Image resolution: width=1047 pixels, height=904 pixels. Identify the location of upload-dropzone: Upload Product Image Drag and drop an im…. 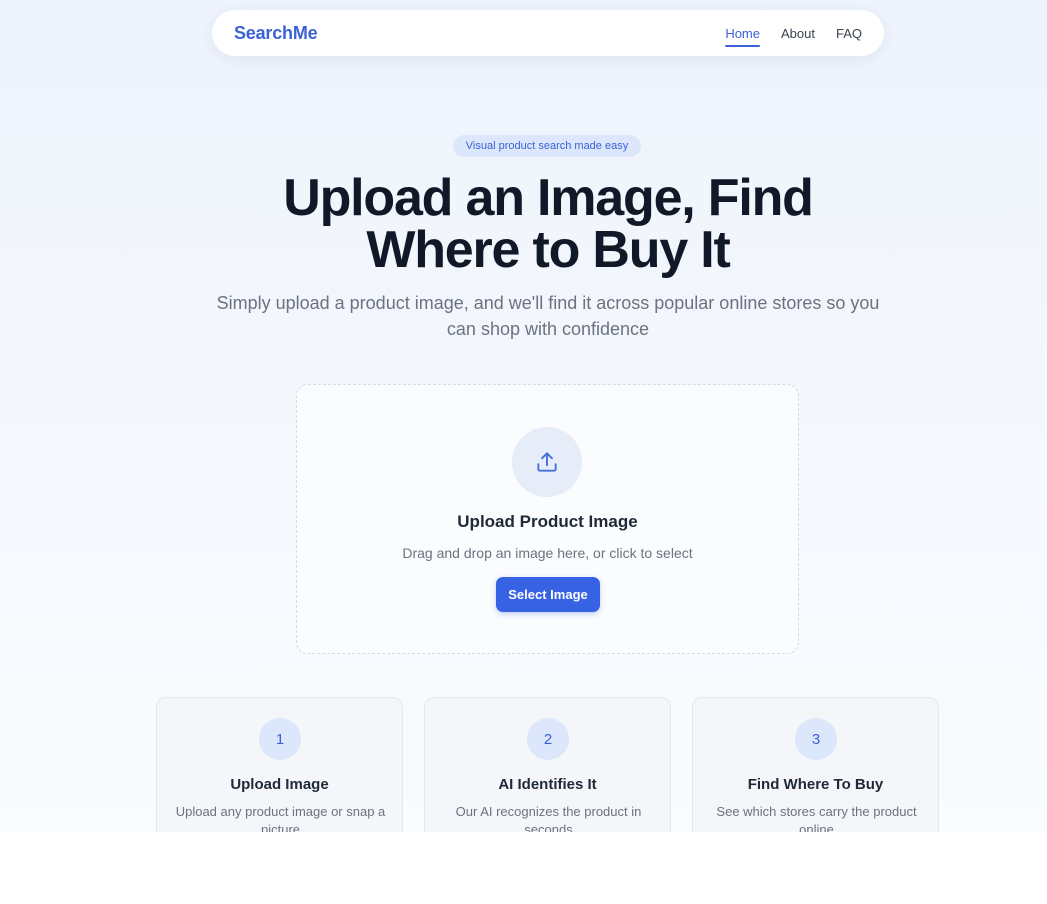
(547, 519).